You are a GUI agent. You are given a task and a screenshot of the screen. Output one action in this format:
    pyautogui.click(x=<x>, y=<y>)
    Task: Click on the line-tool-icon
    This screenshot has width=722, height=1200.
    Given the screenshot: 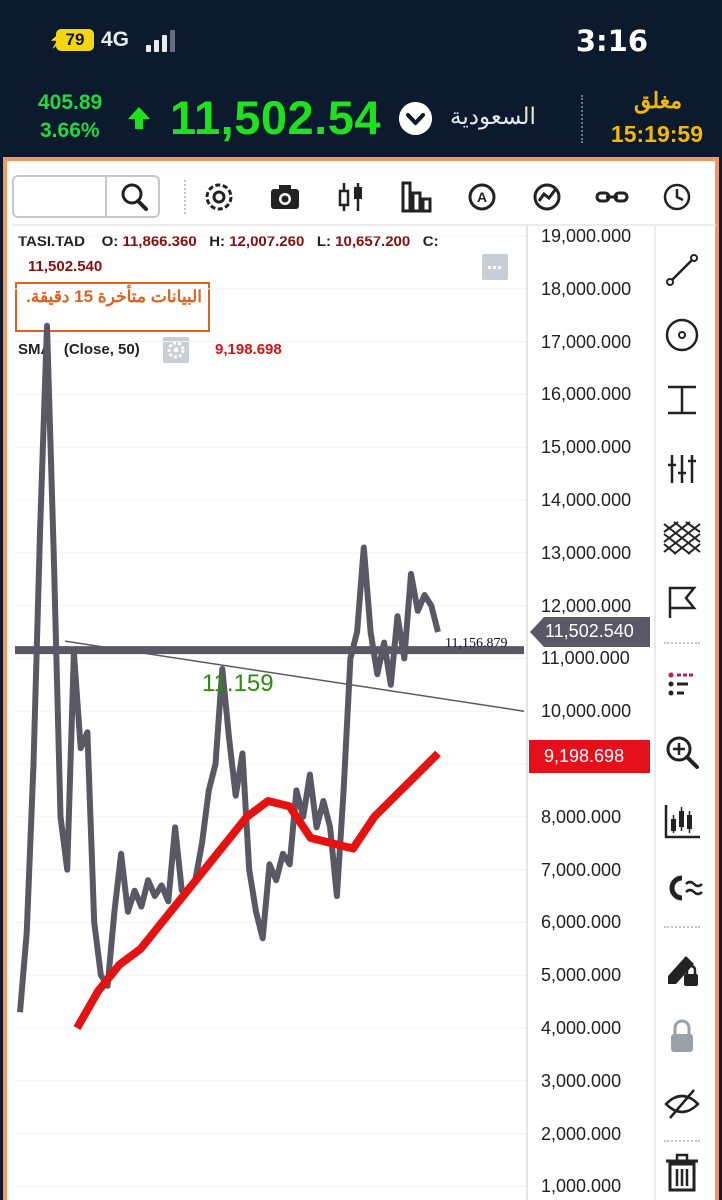 What is the action you would take?
    pyautogui.click(x=682, y=270)
    